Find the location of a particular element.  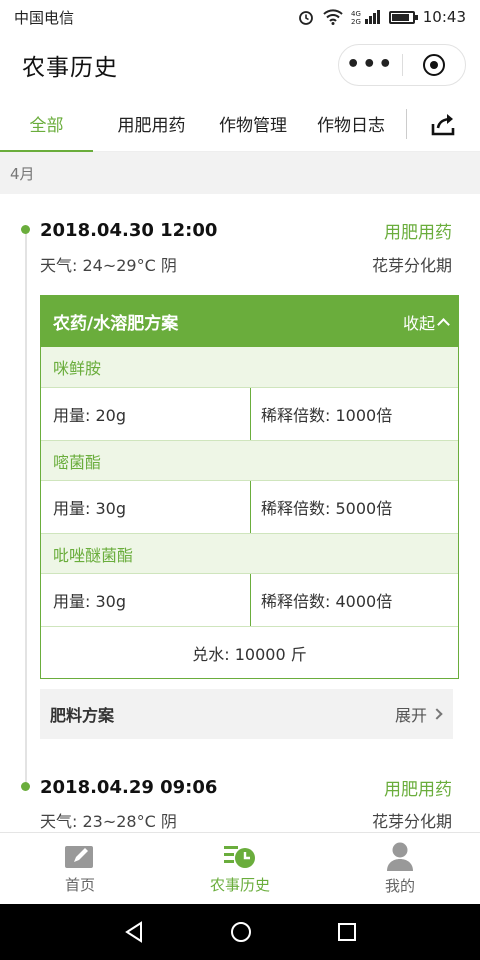

bottom-nav: 首页 农事历史 我的 is located at coordinates (240, 868).